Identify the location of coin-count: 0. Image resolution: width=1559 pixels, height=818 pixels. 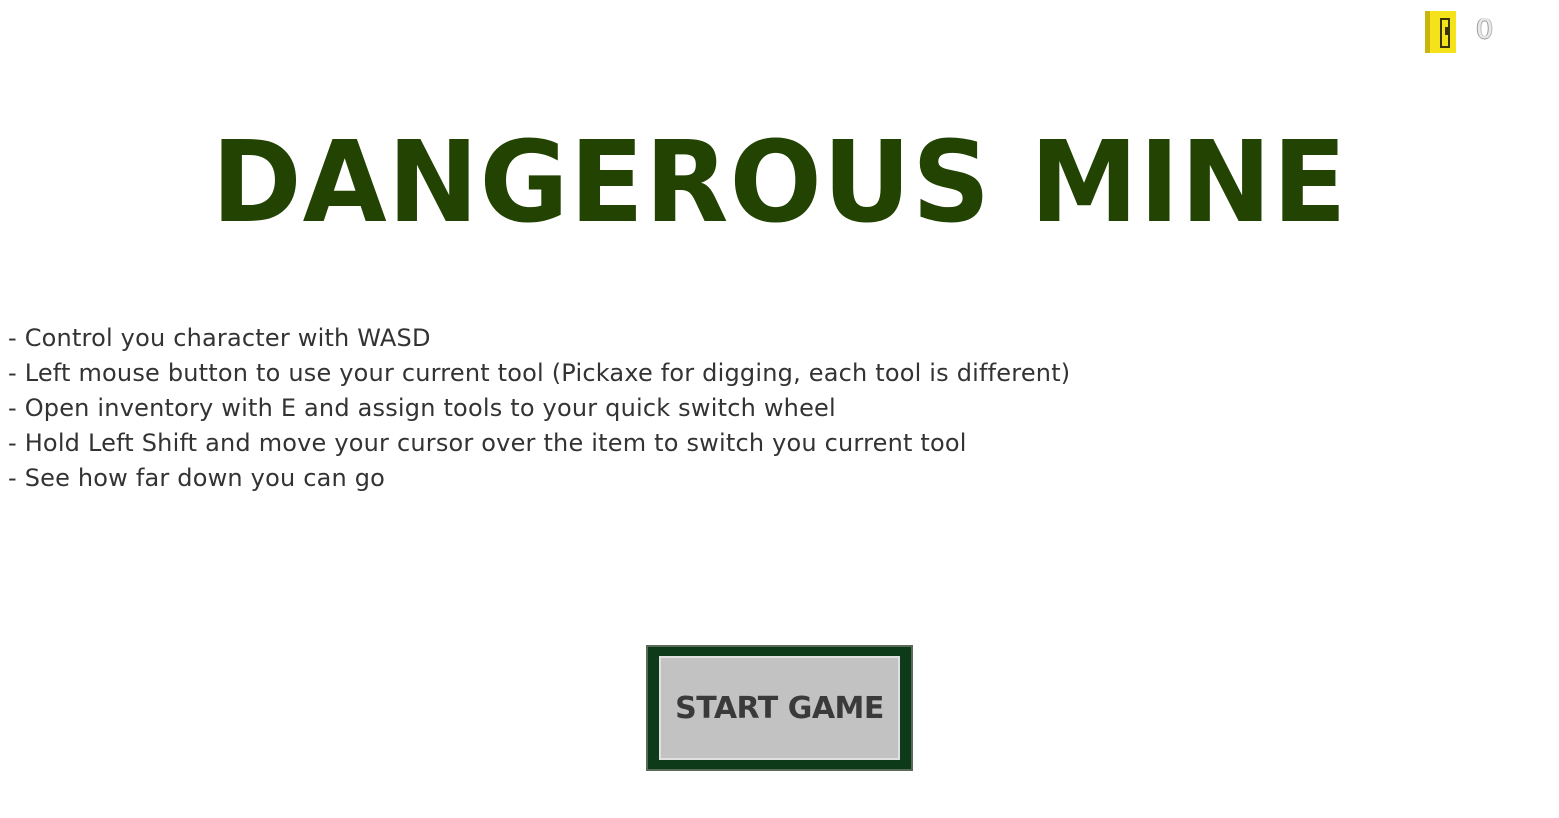
(1485, 29).